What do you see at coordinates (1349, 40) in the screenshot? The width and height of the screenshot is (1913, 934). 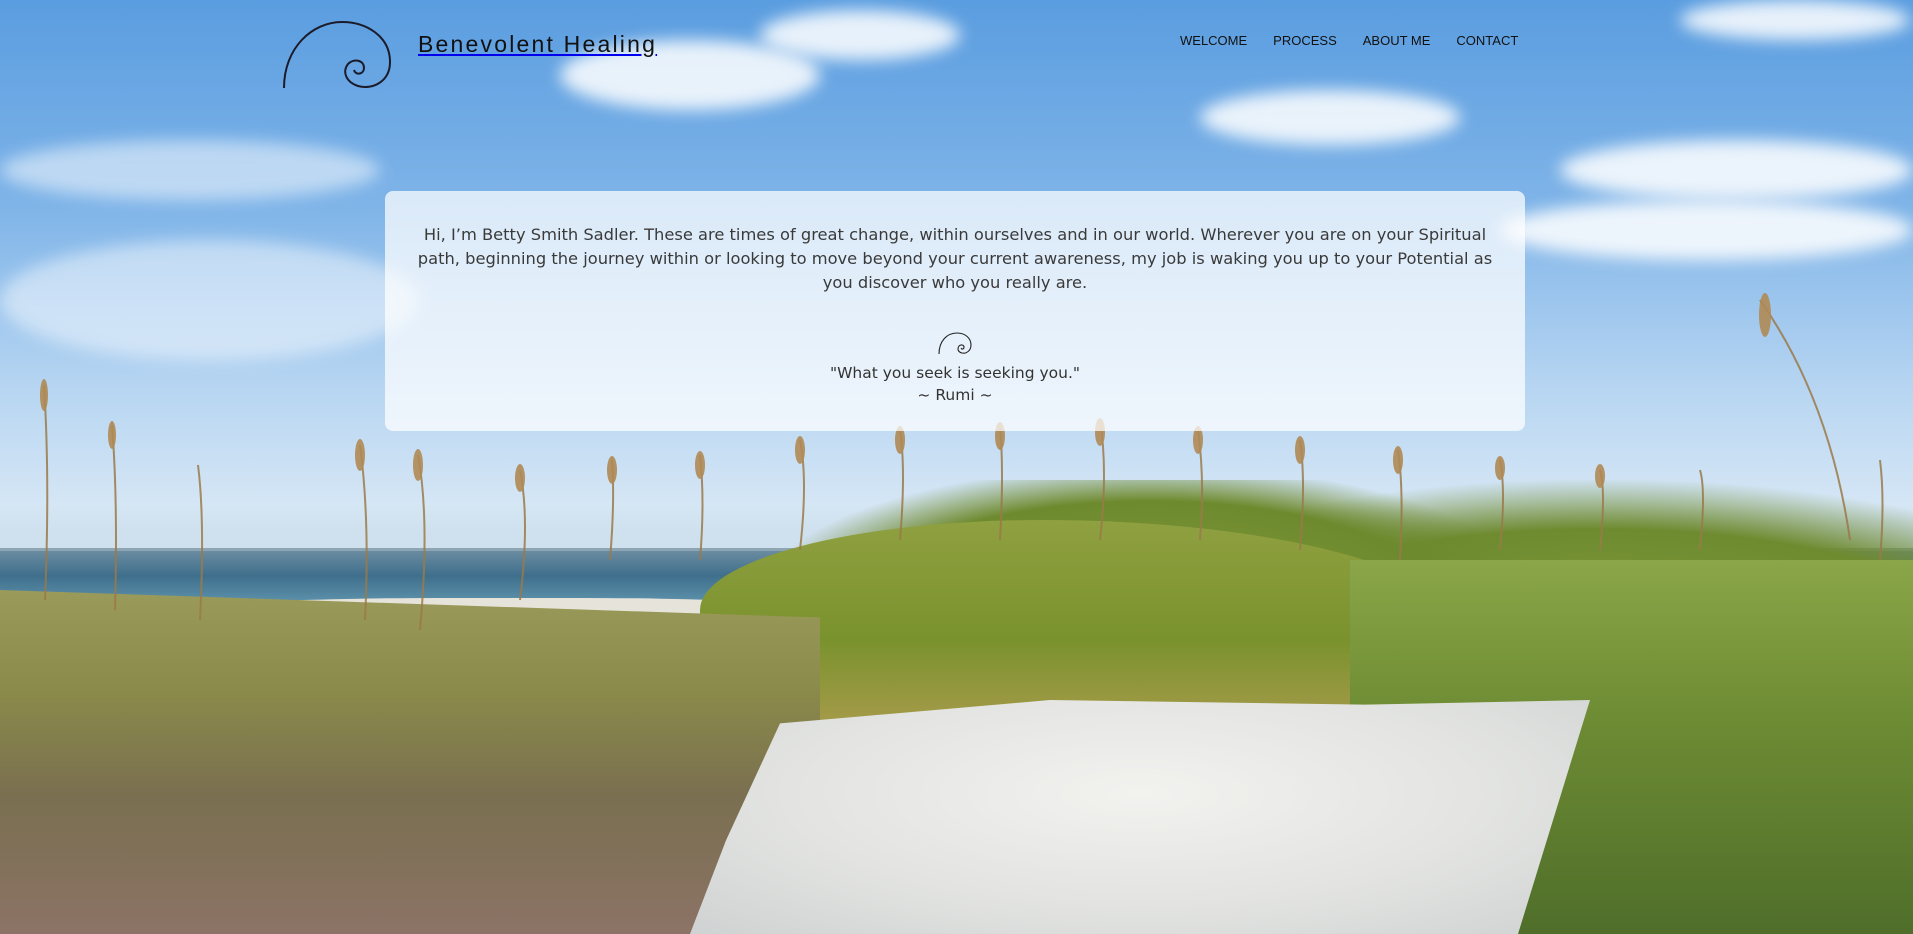 I see `main-nav: WELCOME PROCESS ABOUT ME CONTACT` at bounding box center [1349, 40].